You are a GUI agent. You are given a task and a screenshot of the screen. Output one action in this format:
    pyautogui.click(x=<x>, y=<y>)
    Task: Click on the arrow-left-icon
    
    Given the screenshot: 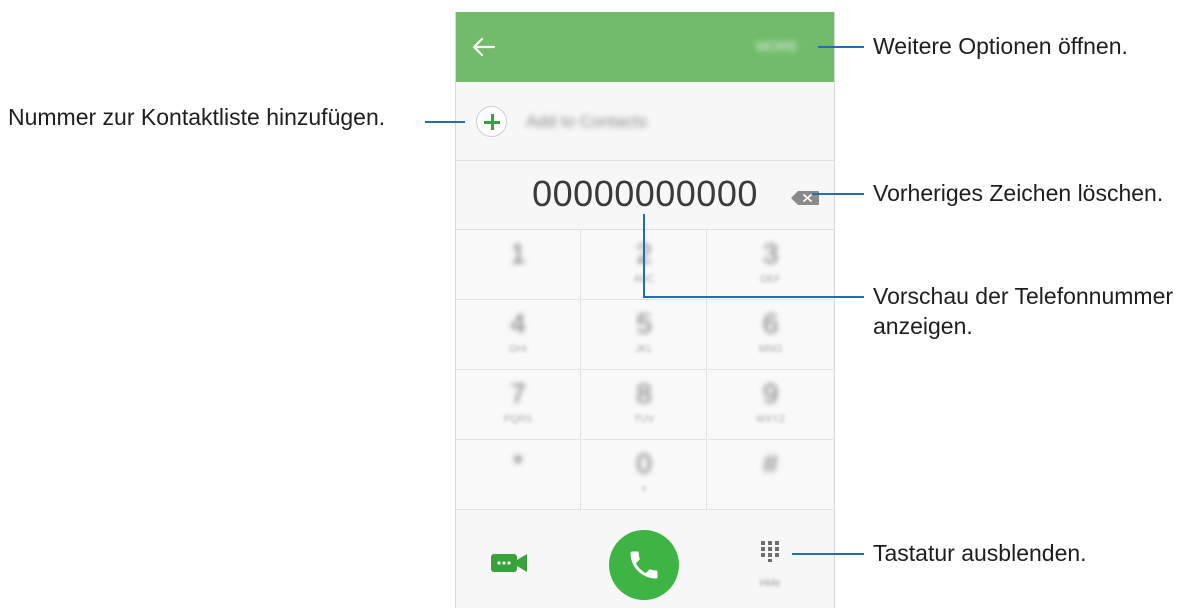 What is the action you would take?
    pyautogui.click(x=484, y=47)
    